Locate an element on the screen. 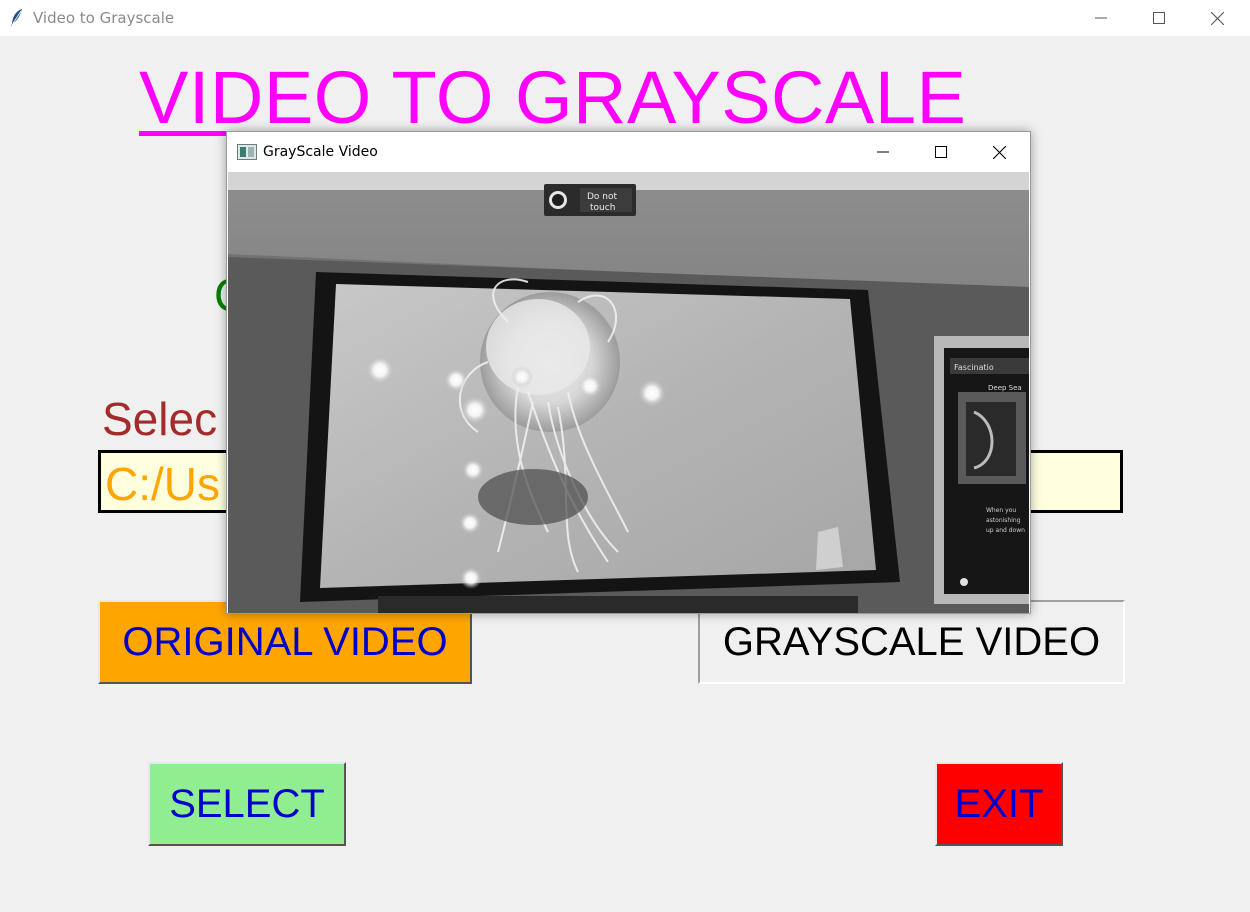  sign-text-line2: touch is located at coordinates (602, 208).